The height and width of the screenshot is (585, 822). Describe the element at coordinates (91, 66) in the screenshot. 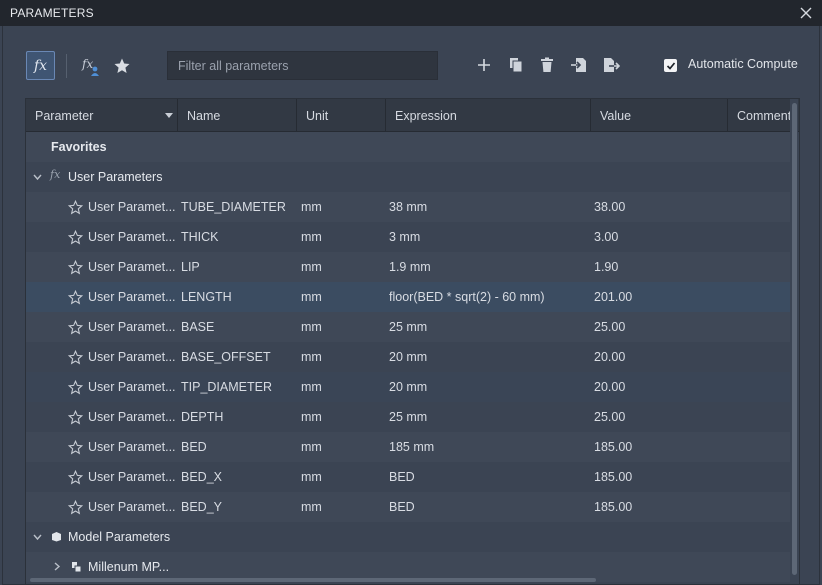

I see `user-parameters-filter-button: fx` at that location.